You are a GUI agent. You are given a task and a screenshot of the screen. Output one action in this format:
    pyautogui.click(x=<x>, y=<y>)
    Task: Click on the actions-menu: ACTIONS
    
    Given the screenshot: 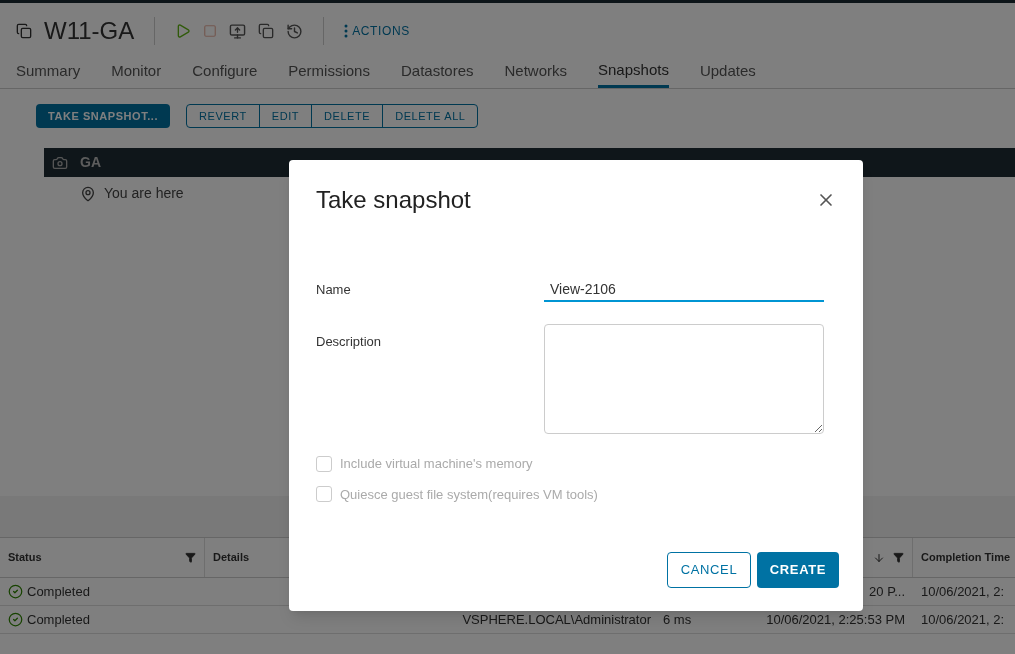 What is the action you would take?
    pyautogui.click(x=377, y=31)
    